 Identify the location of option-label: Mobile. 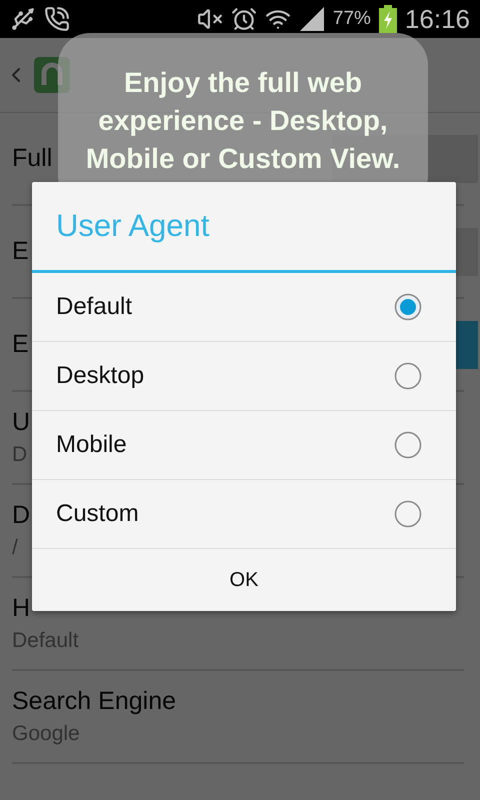
(91, 445).